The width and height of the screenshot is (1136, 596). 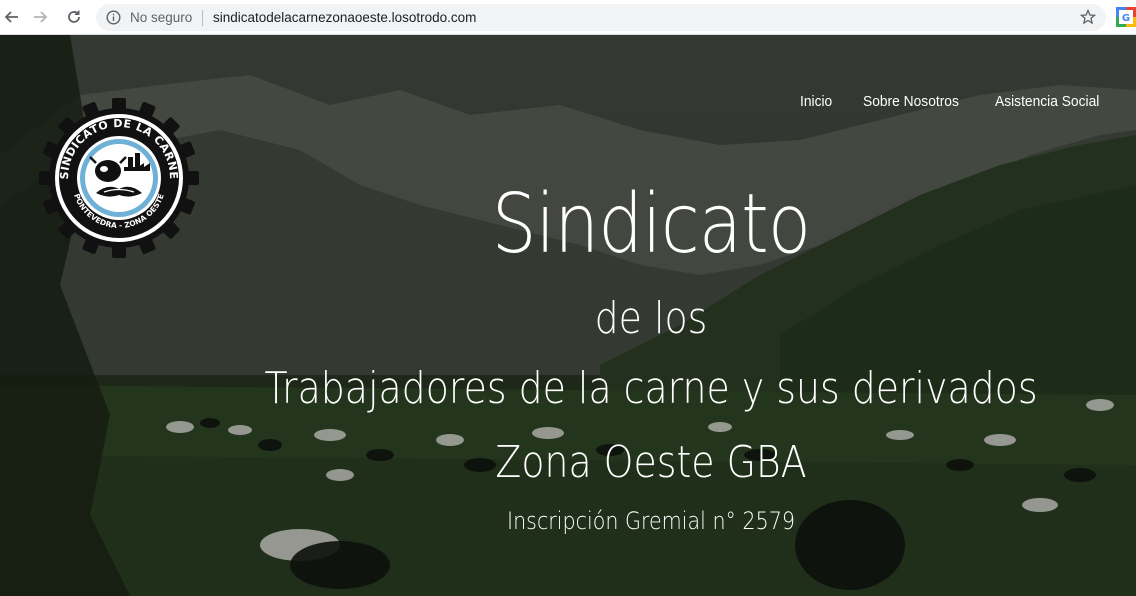 I want to click on info-icon, so click(x=113, y=20).